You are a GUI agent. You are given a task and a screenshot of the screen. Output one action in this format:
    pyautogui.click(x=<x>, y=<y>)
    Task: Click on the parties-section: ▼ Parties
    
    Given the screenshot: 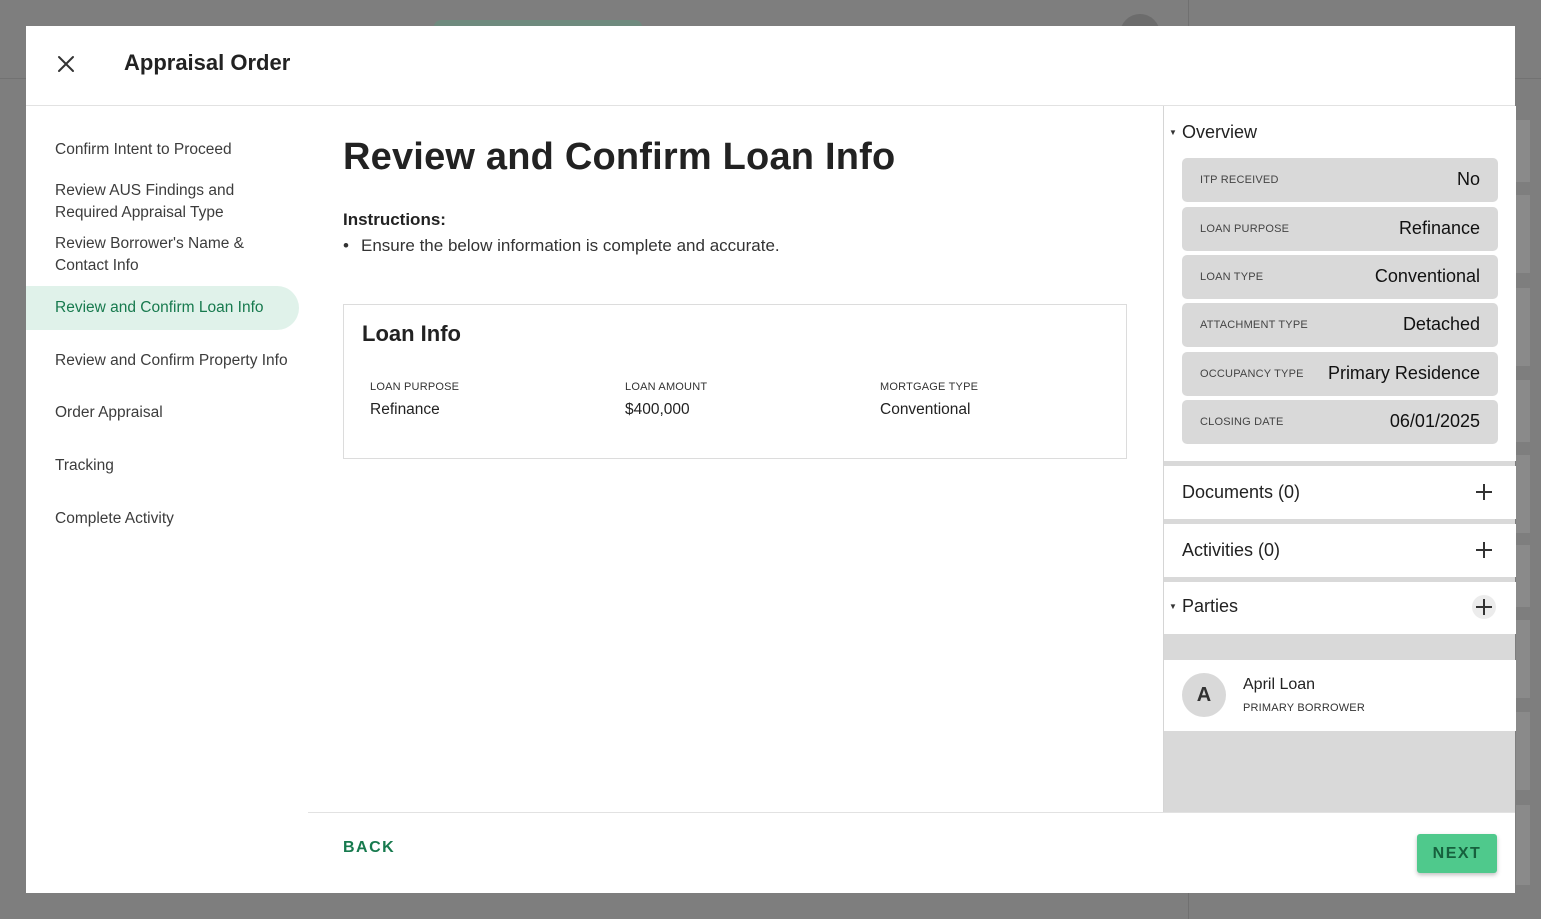 What is the action you would take?
    pyautogui.click(x=1340, y=608)
    